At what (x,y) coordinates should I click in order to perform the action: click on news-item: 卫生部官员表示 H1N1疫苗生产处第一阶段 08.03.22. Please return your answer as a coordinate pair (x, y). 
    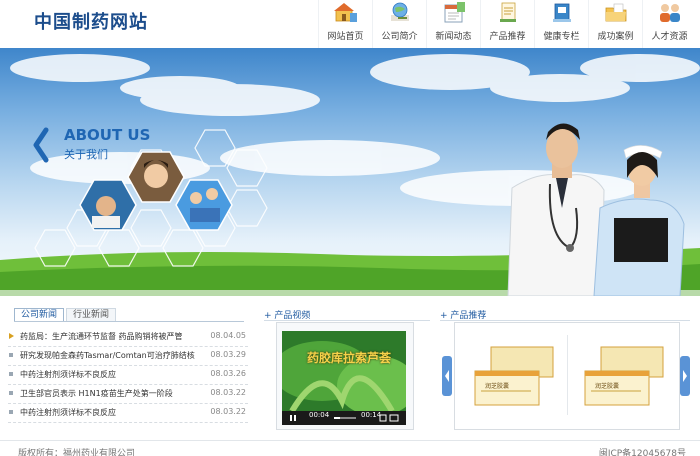
    Looking at the image, I should click on (128, 394).